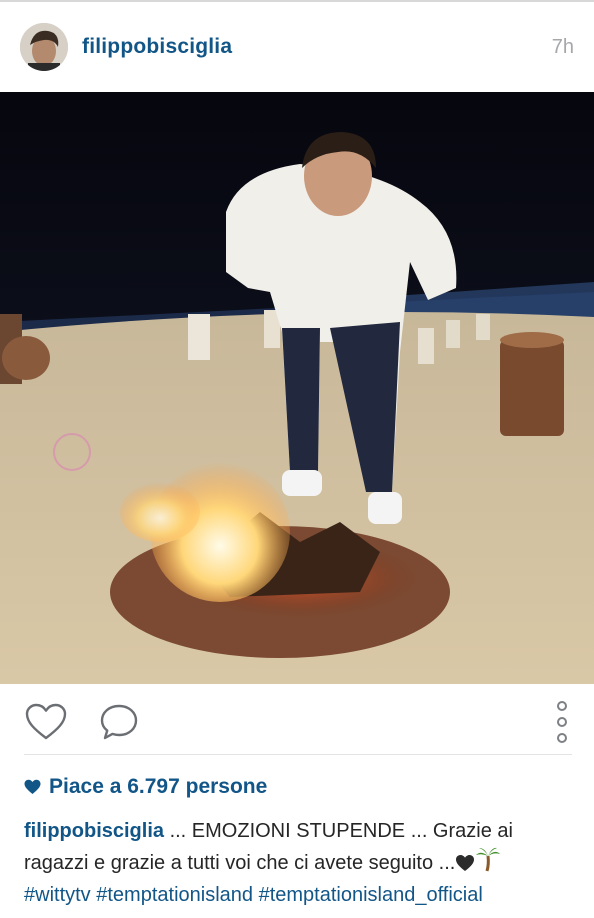 This screenshot has height=918, width=594. Describe the element at coordinates (297, 720) in the screenshot. I see `post-actions` at that location.